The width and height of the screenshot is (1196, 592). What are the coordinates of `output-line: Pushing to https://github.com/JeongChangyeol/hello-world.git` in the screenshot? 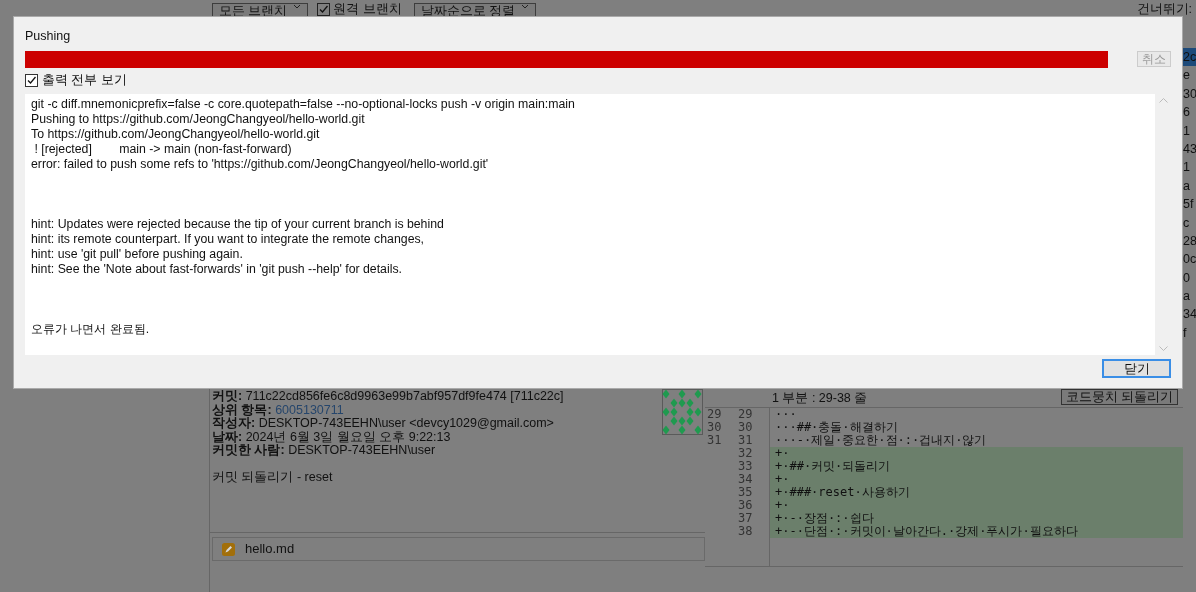 It's located at (198, 119).